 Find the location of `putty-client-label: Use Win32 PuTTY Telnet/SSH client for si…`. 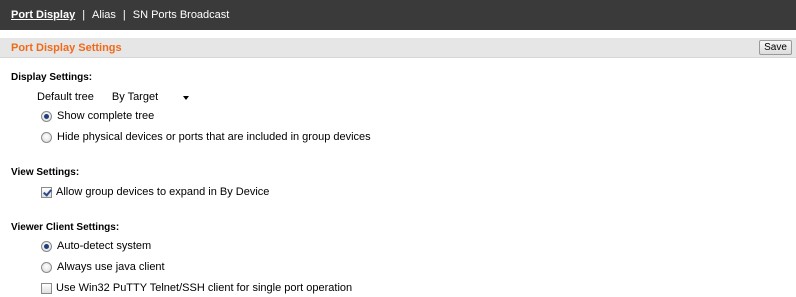

putty-client-label: Use Win32 PuTTY Telnet/SSH client for si… is located at coordinates (204, 288).